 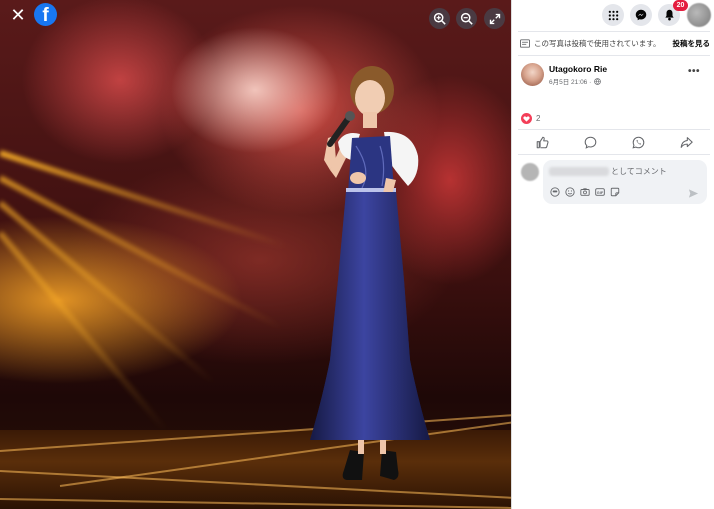 What do you see at coordinates (625, 182) in the screenshot?
I see `comment-input: としてコメント GIF` at bounding box center [625, 182].